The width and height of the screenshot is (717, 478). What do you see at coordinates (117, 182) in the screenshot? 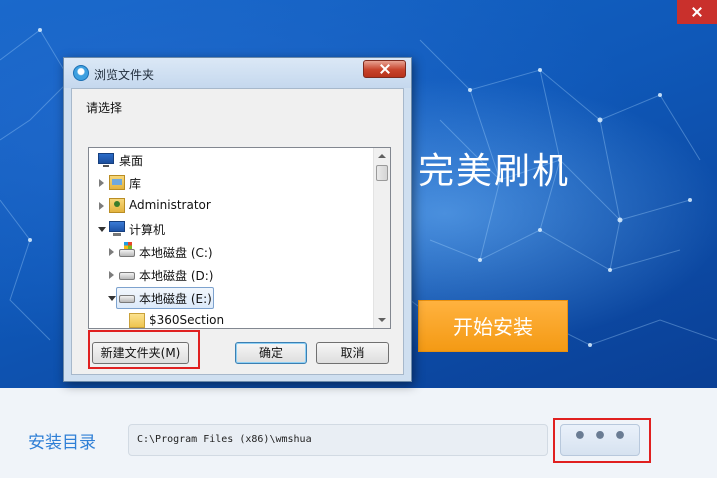
I see `library-icon` at bounding box center [117, 182].